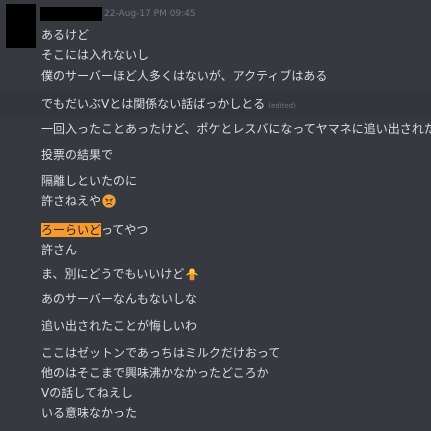 The height and width of the screenshot is (431, 431). What do you see at coordinates (87, 393) in the screenshot?
I see `message-line: Vの話してねえし` at bounding box center [87, 393].